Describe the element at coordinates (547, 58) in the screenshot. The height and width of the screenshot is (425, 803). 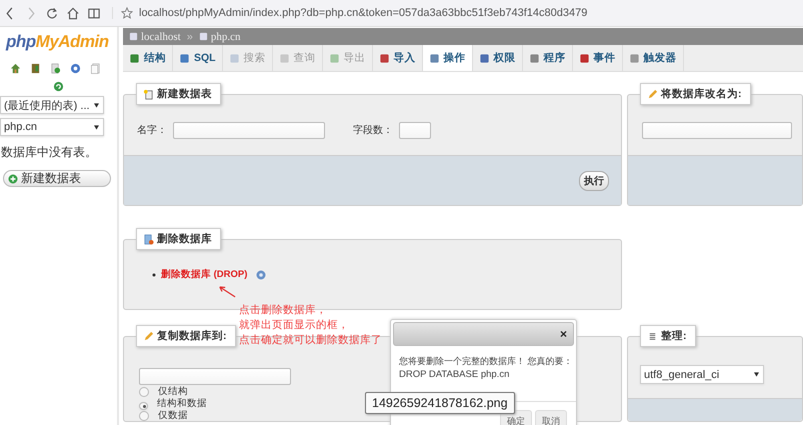
I see `tab: 程序` at that location.